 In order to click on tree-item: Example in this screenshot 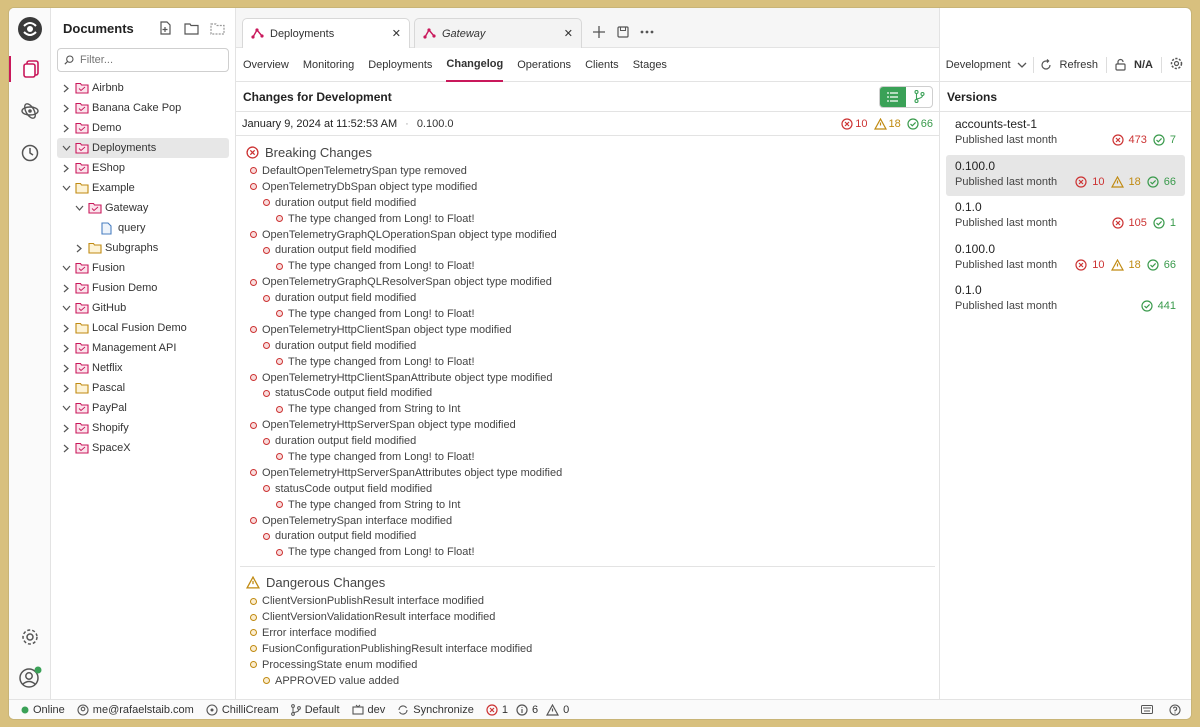, I will do `click(143, 188)`.